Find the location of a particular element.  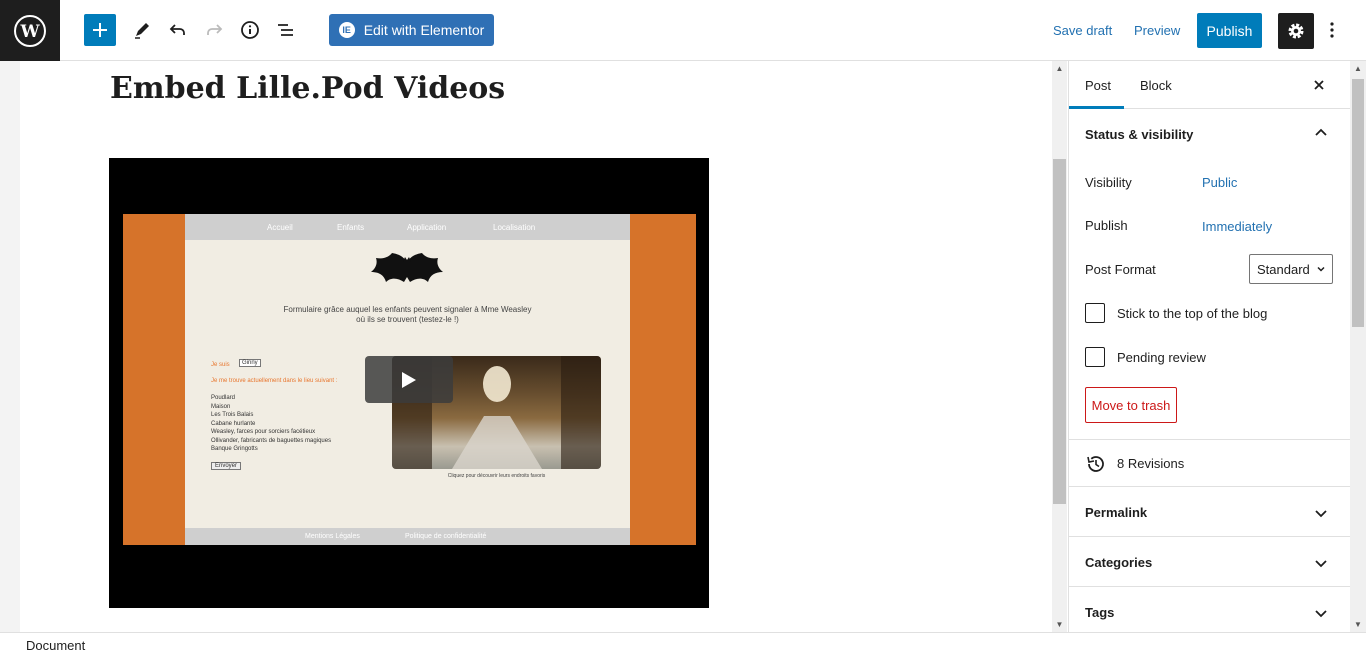

pencil-icon is located at coordinates (142, 31).